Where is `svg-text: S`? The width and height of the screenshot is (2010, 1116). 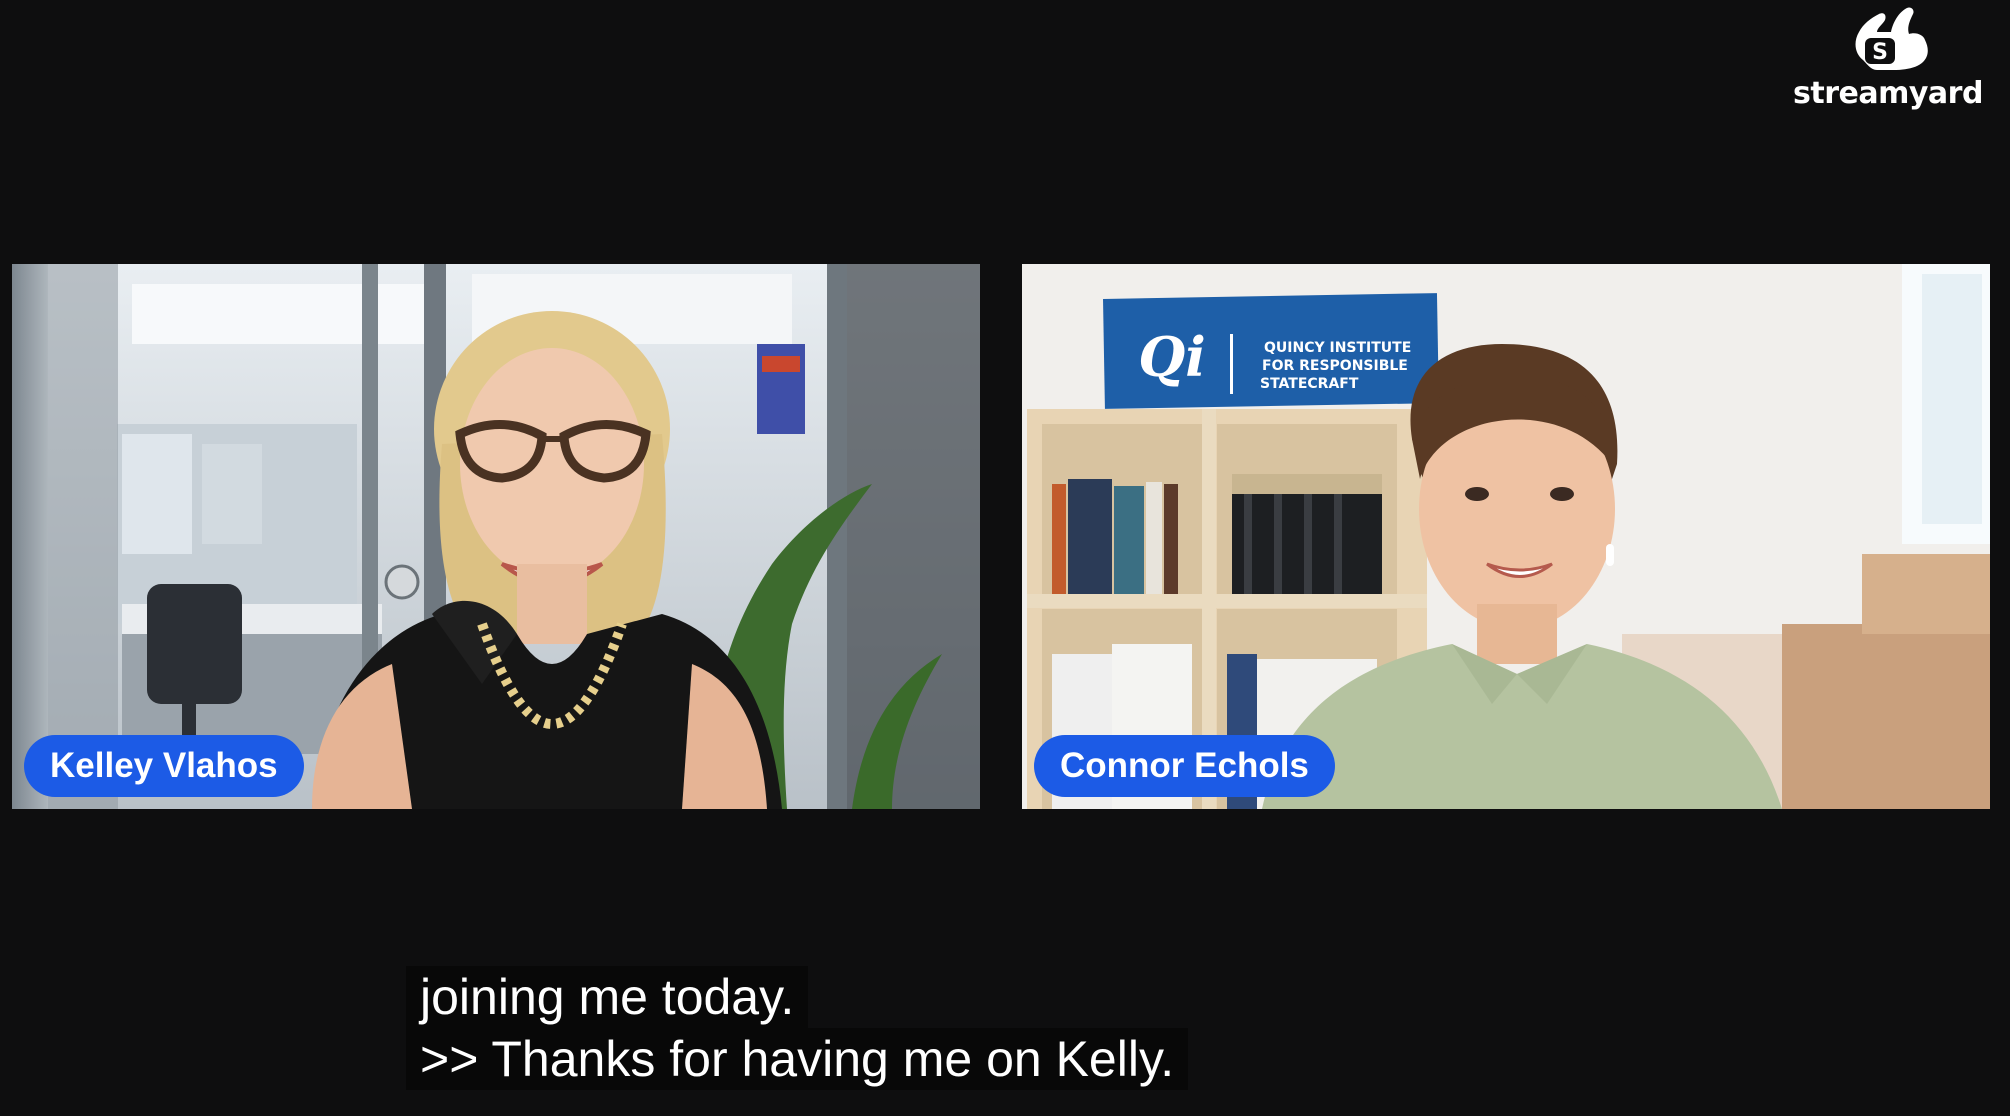 svg-text: S is located at coordinates (1880, 52).